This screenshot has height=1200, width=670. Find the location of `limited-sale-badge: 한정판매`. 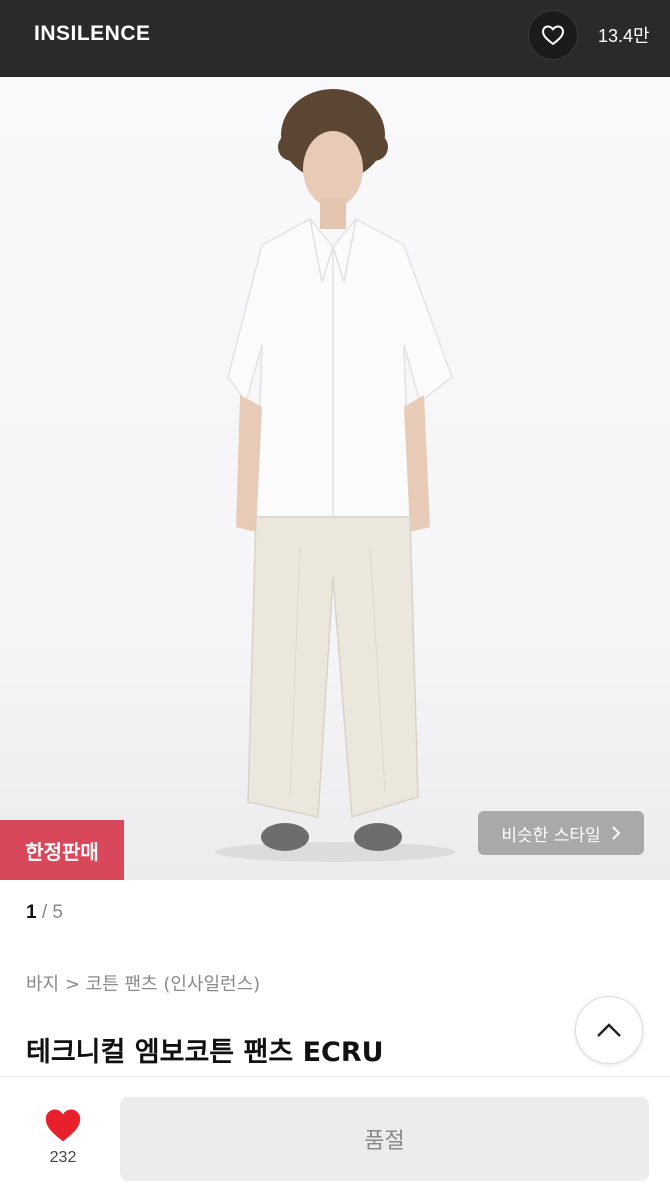

limited-sale-badge: 한정판매 is located at coordinates (62, 850).